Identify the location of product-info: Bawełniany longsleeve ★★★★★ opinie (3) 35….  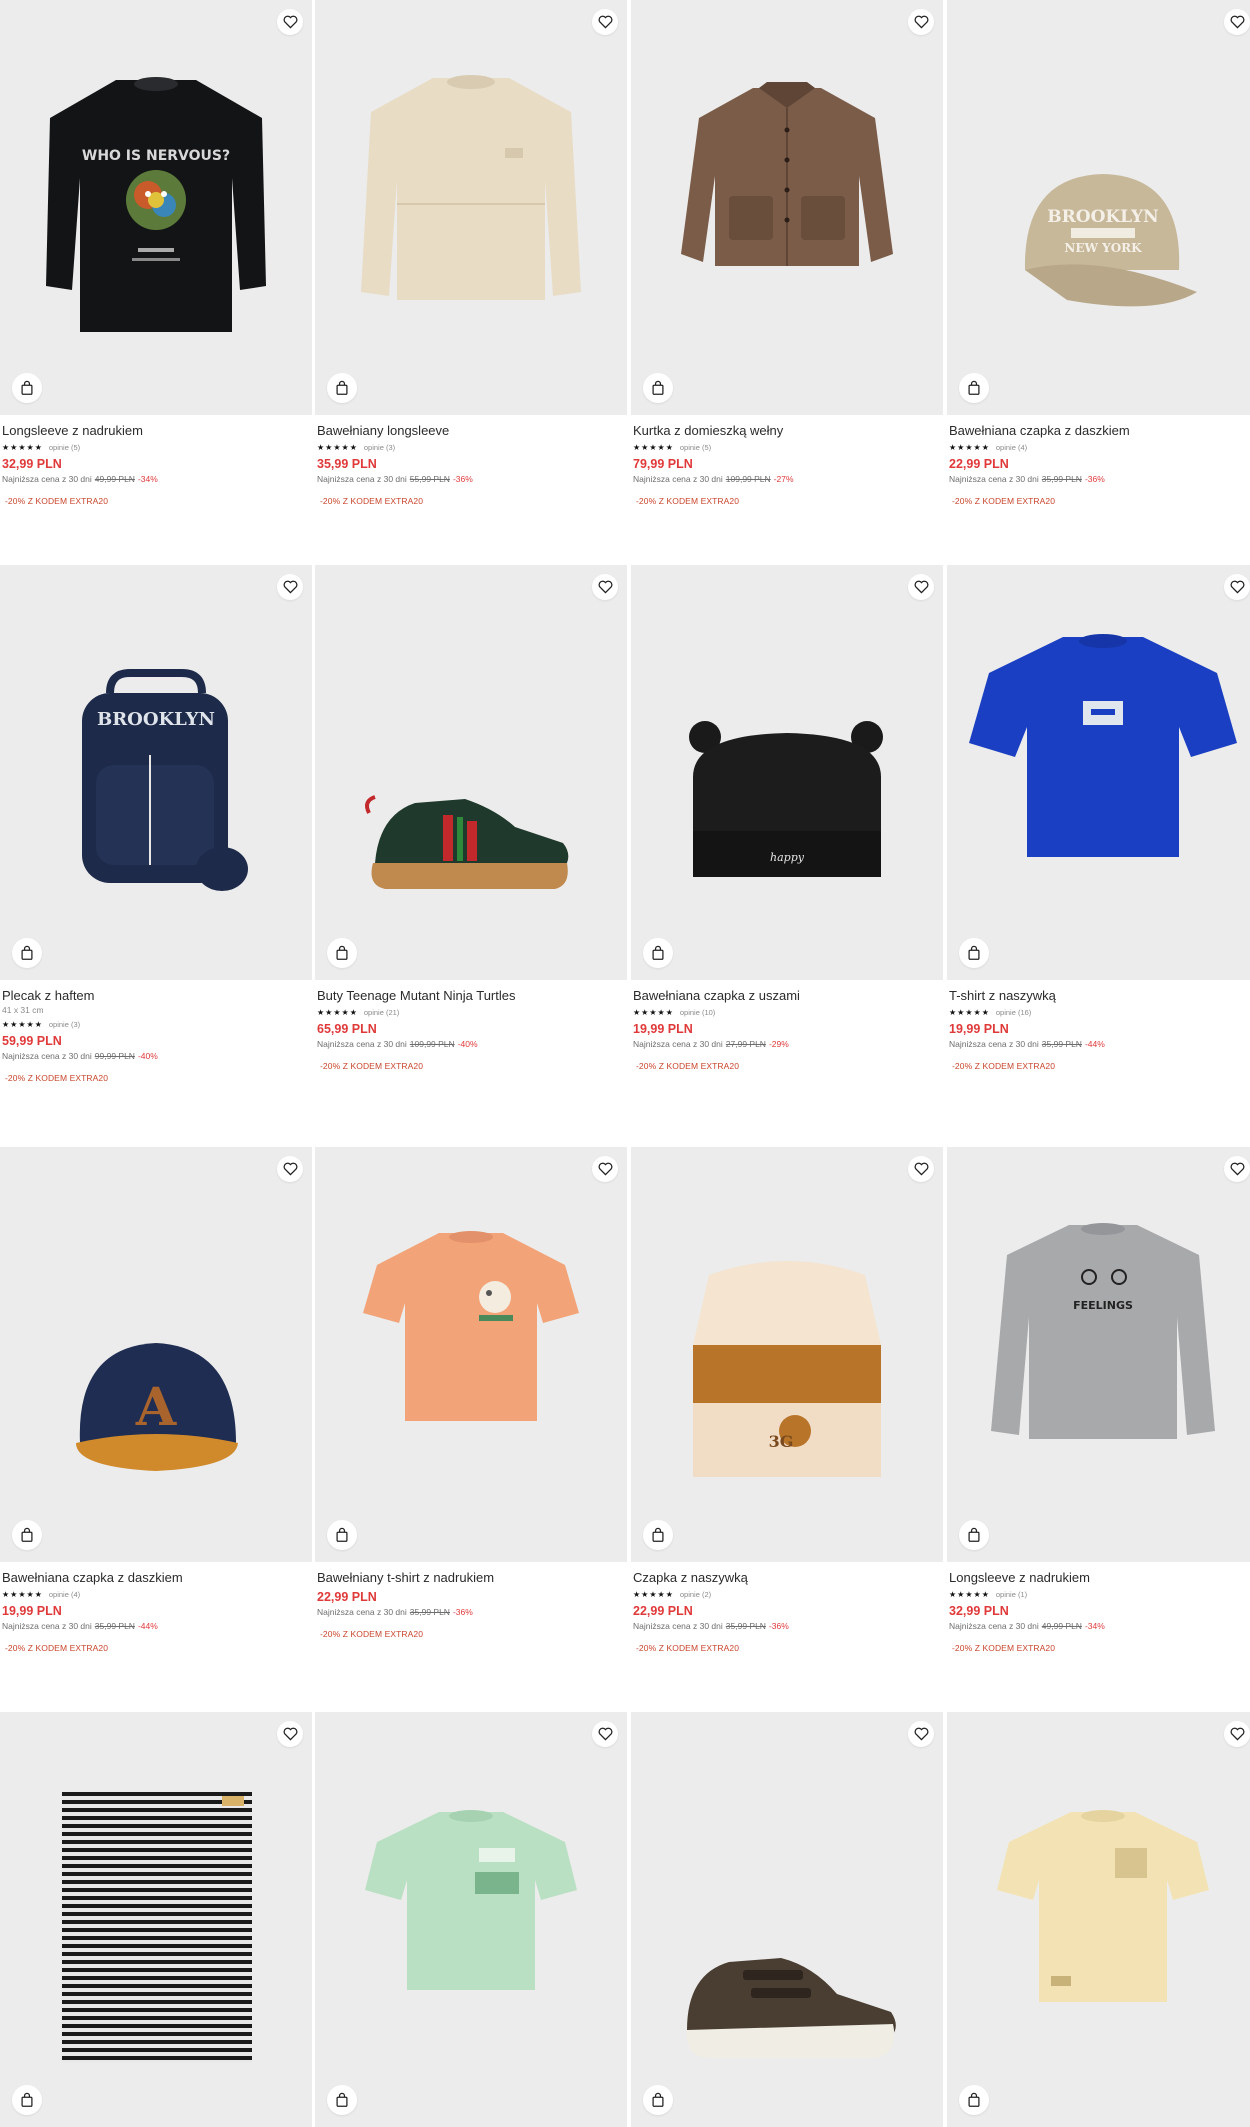
(471, 461).